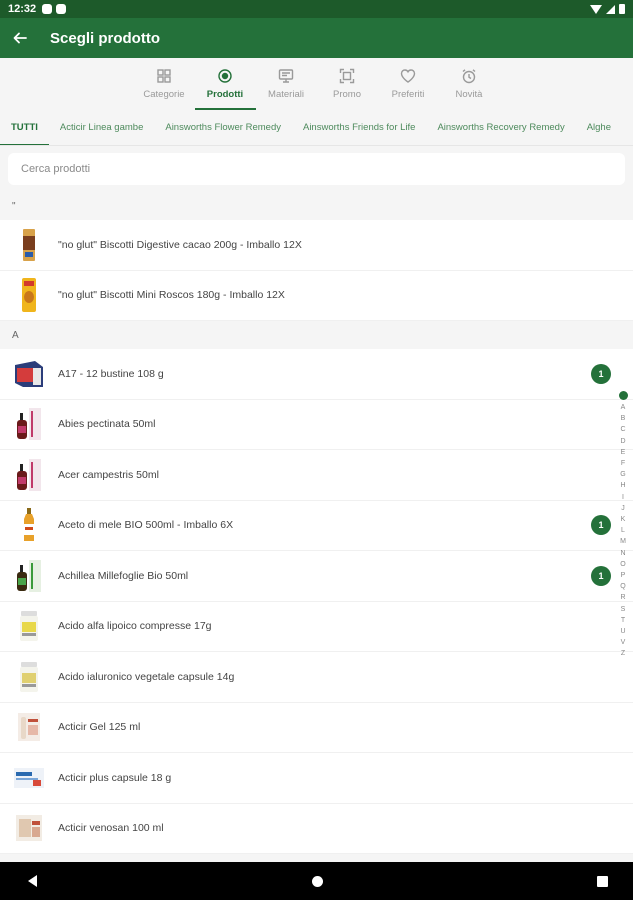 This screenshot has width=633, height=900. What do you see at coordinates (316, 374) in the screenshot?
I see `list-item: A17 - 12 bustine 108 g 1` at bounding box center [316, 374].